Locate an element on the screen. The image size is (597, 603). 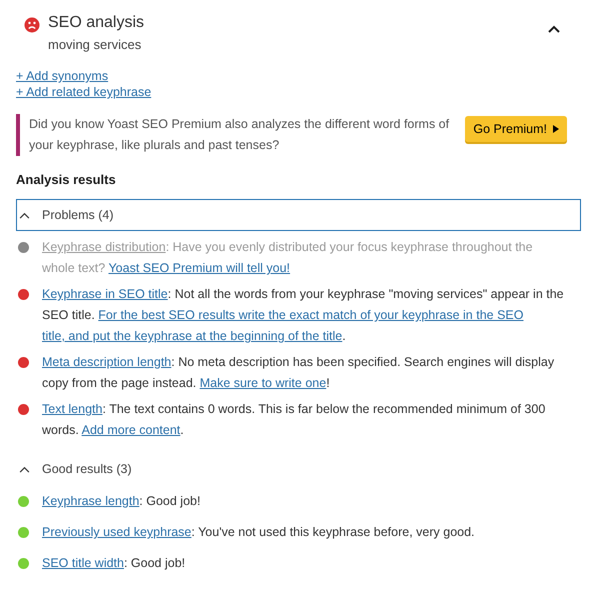
results-heading: Analysis results is located at coordinates (66, 179).